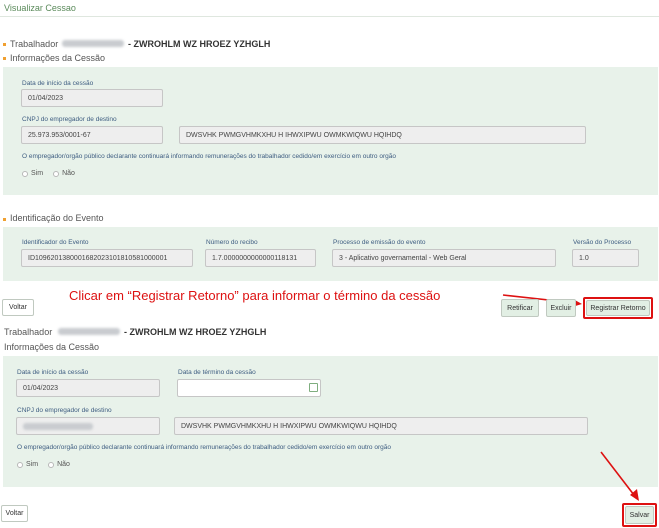  I want to click on rectify-button: Retificar, so click(520, 308).